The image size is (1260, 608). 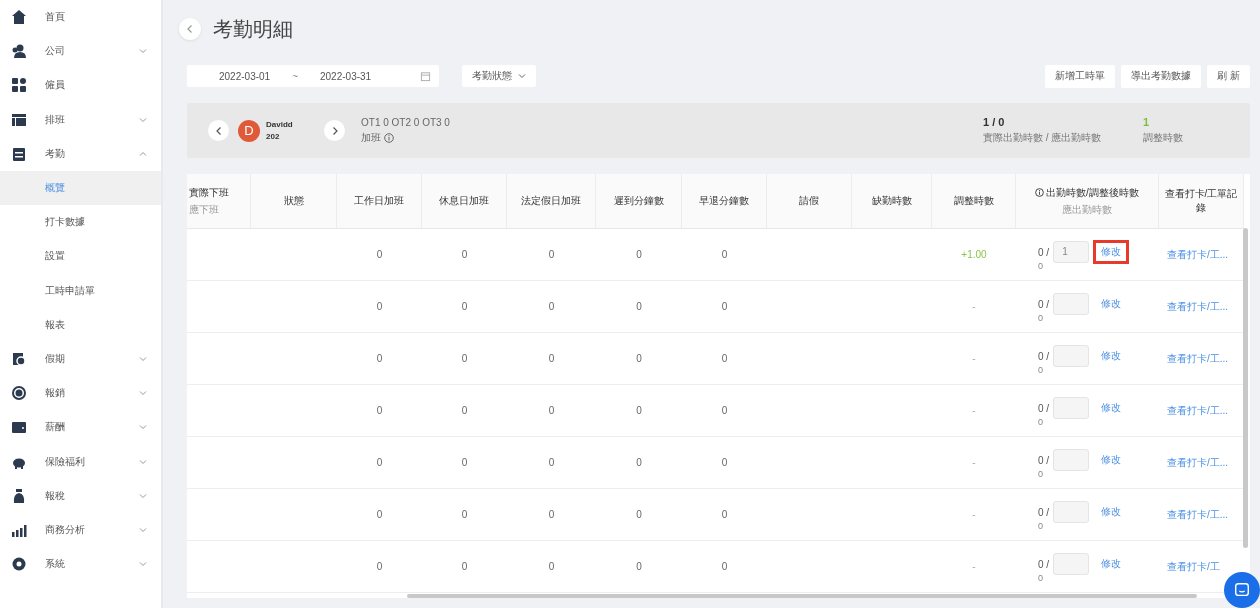 What do you see at coordinates (892, 201) in the screenshot?
I see `column-header: 缺勤時數` at bounding box center [892, 201].